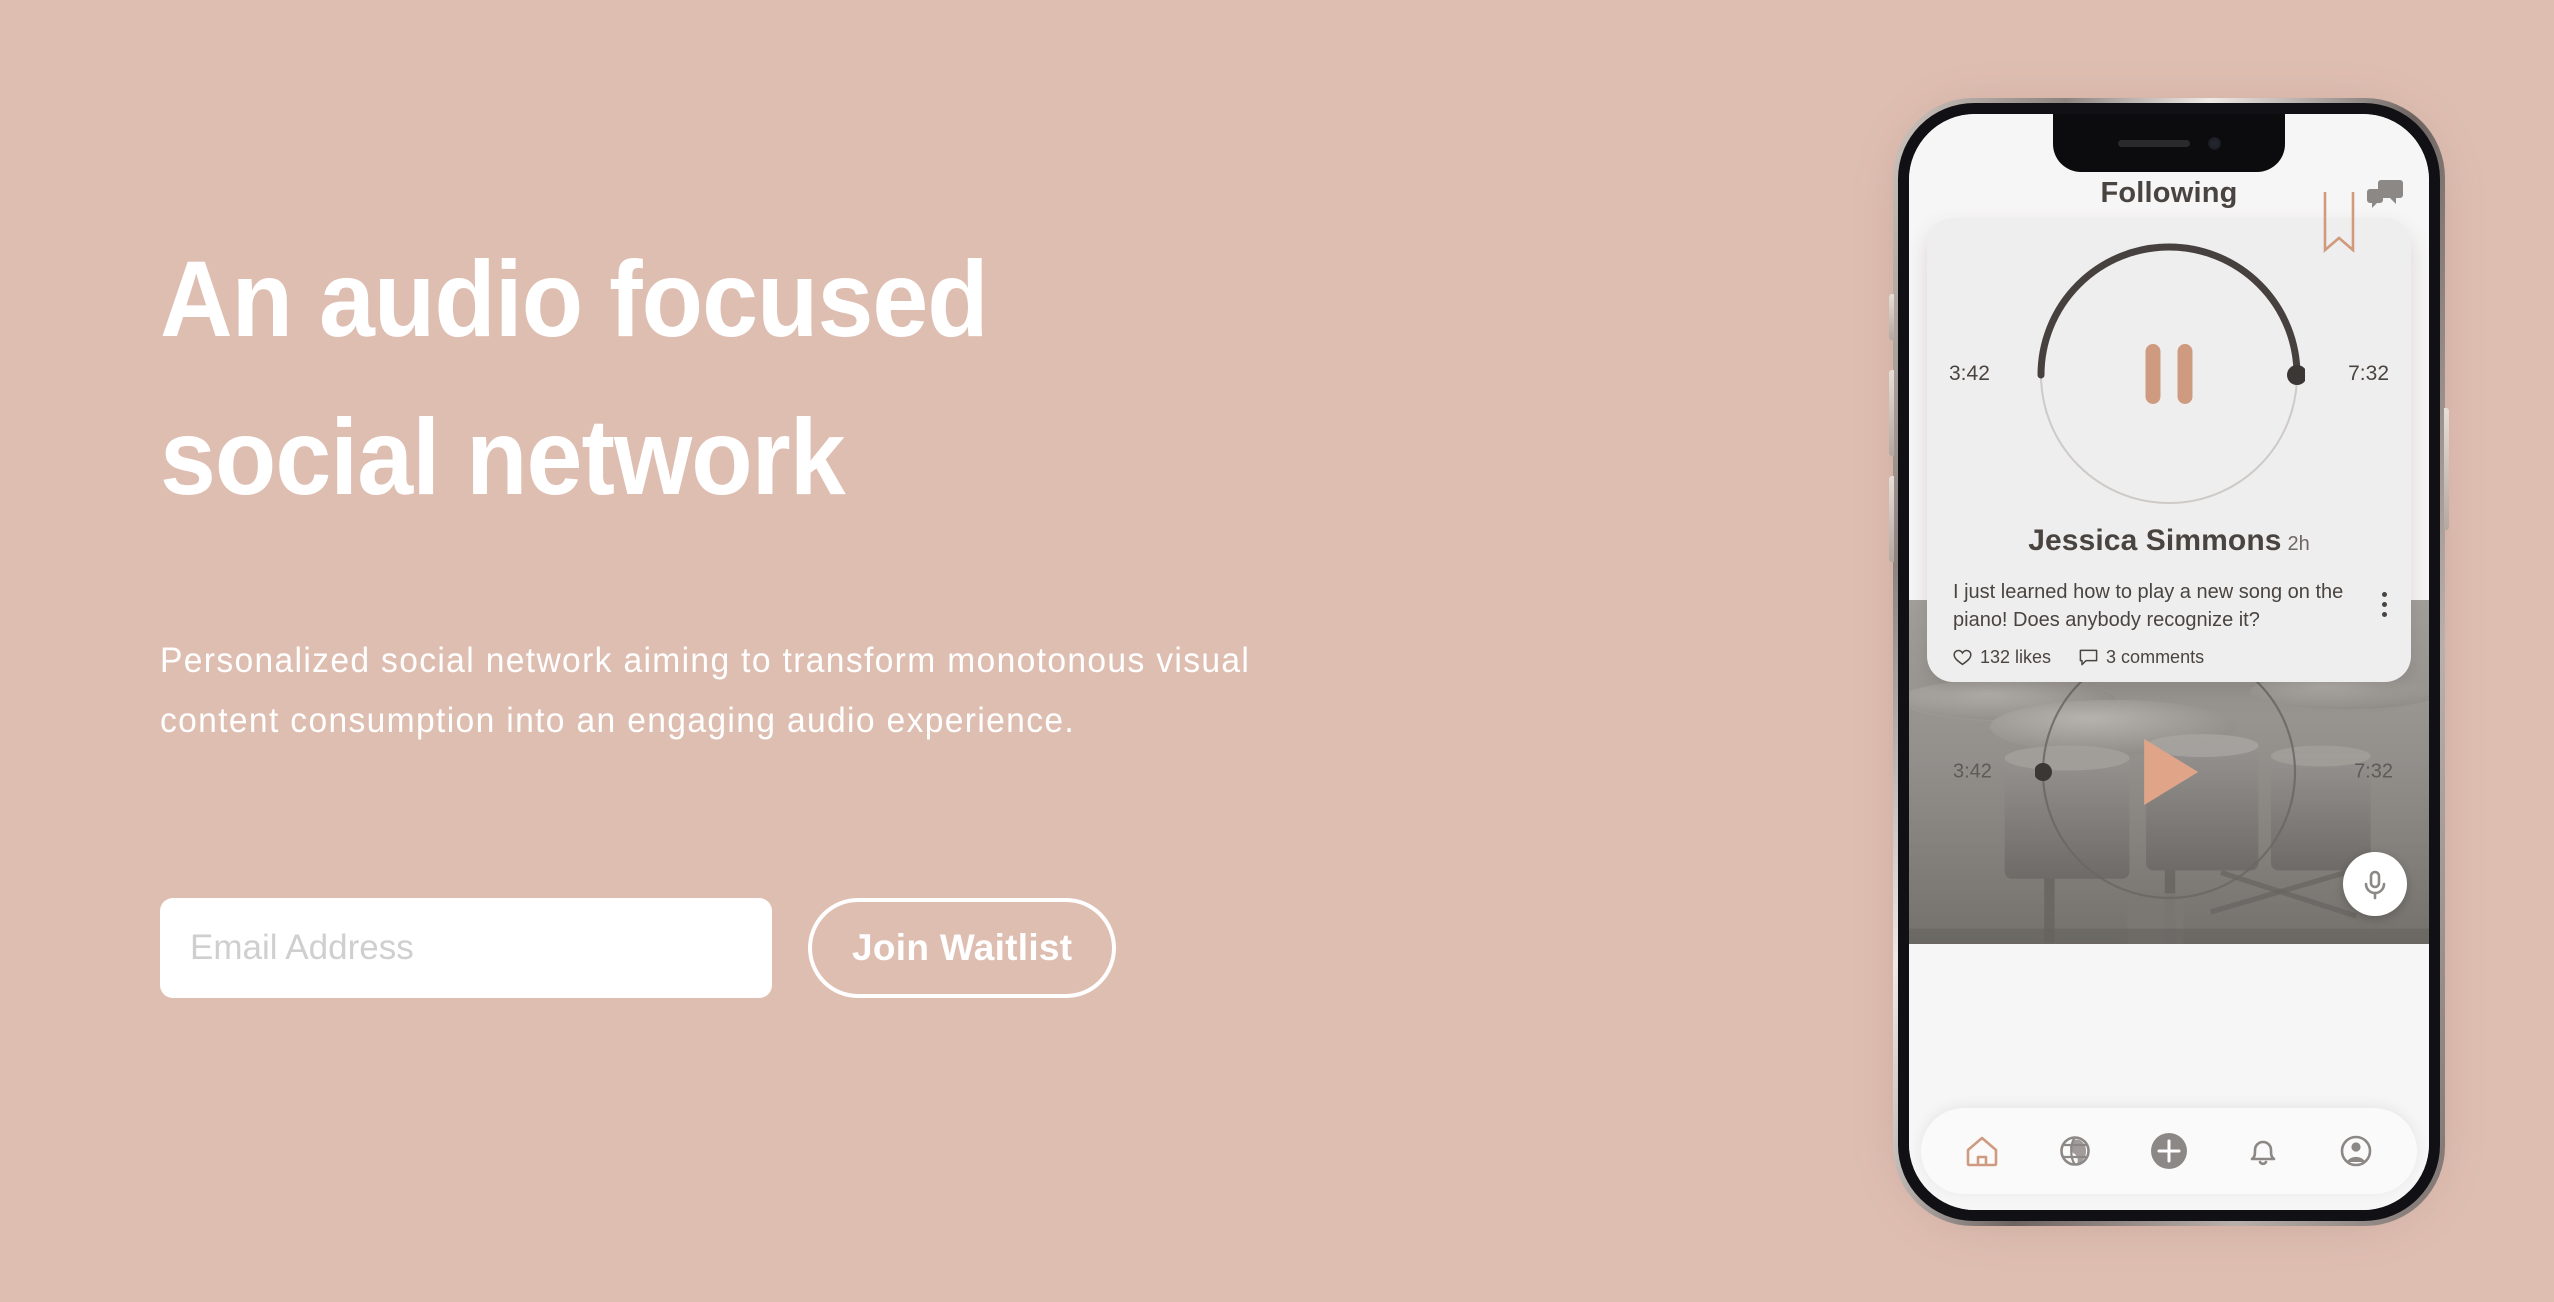 The width and height of the screenshot is (2554, 1302). I want to click on nav-item-discover, so click(2075, 1151).